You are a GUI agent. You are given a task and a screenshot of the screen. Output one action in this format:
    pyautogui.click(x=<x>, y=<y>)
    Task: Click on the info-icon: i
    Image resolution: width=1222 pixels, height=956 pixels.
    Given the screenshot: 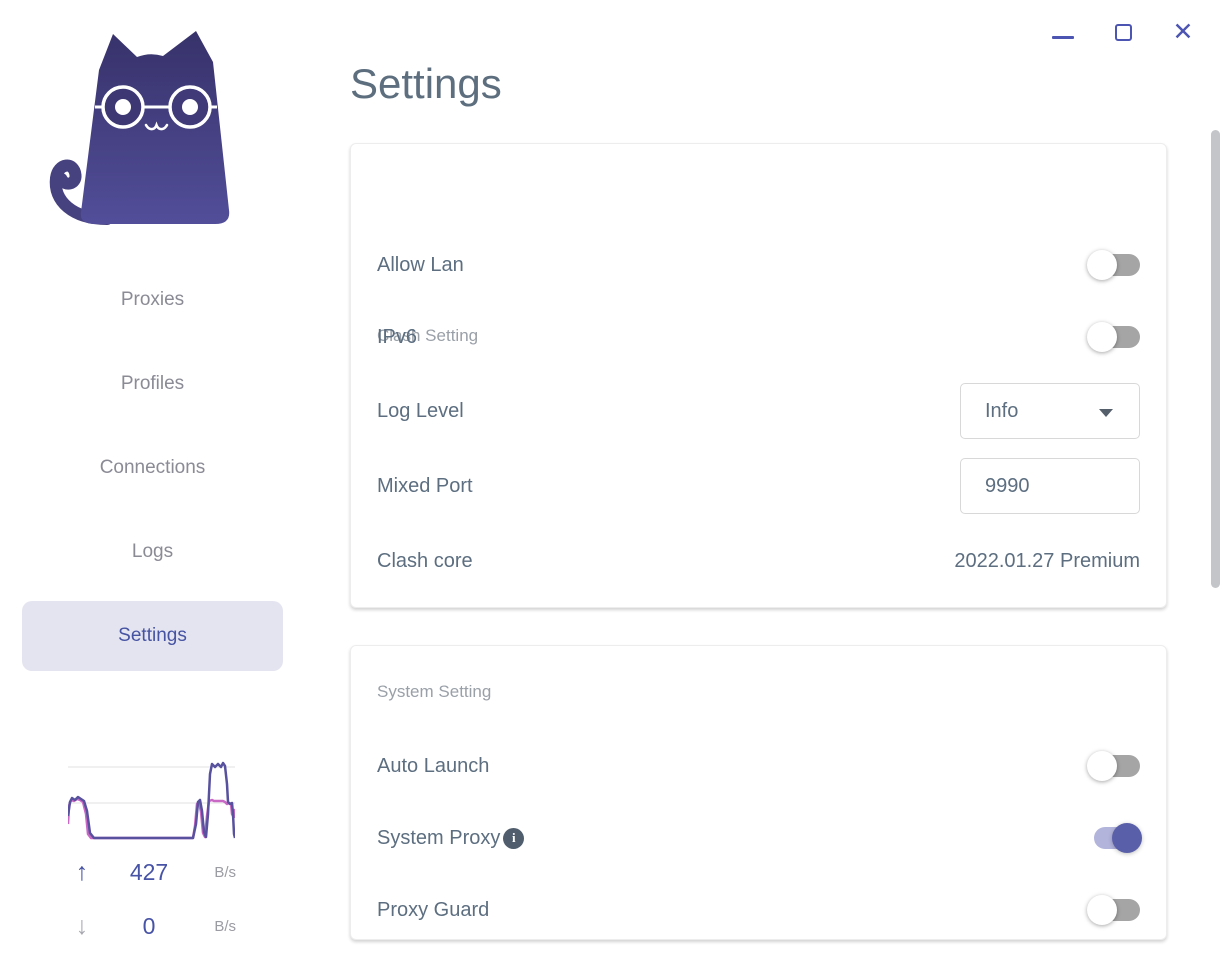 What is the action you would take?
    pyautogui.click(x=514, y=838)
    